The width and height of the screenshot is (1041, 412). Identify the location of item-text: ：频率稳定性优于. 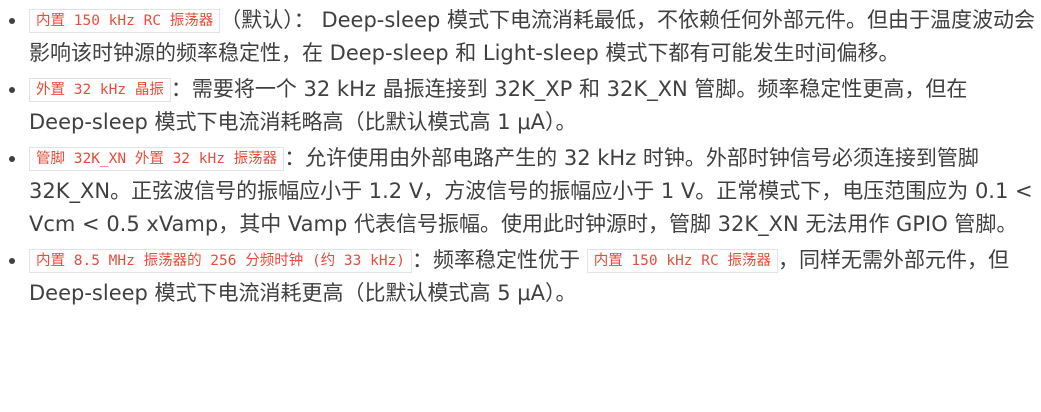
(496, 260).